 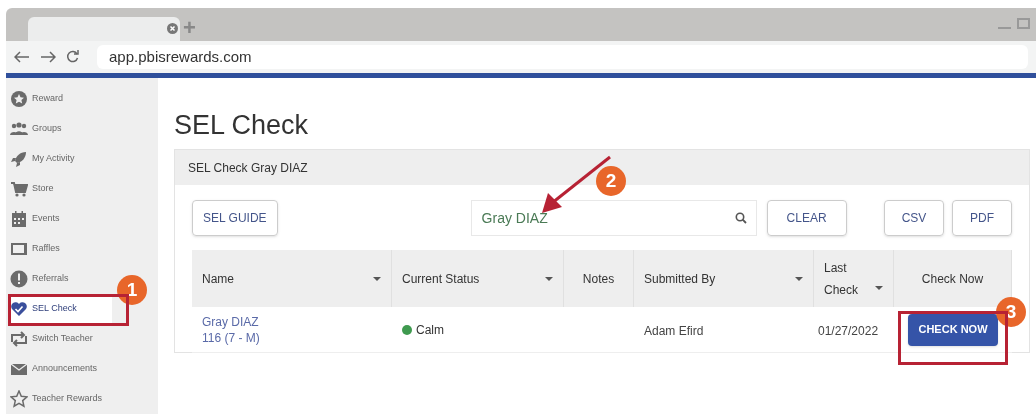 What do you see at coordinates (235, 218) in the screenshot?
I see `guide-button: SEL GUIDE` at bounding box center [235, 218].